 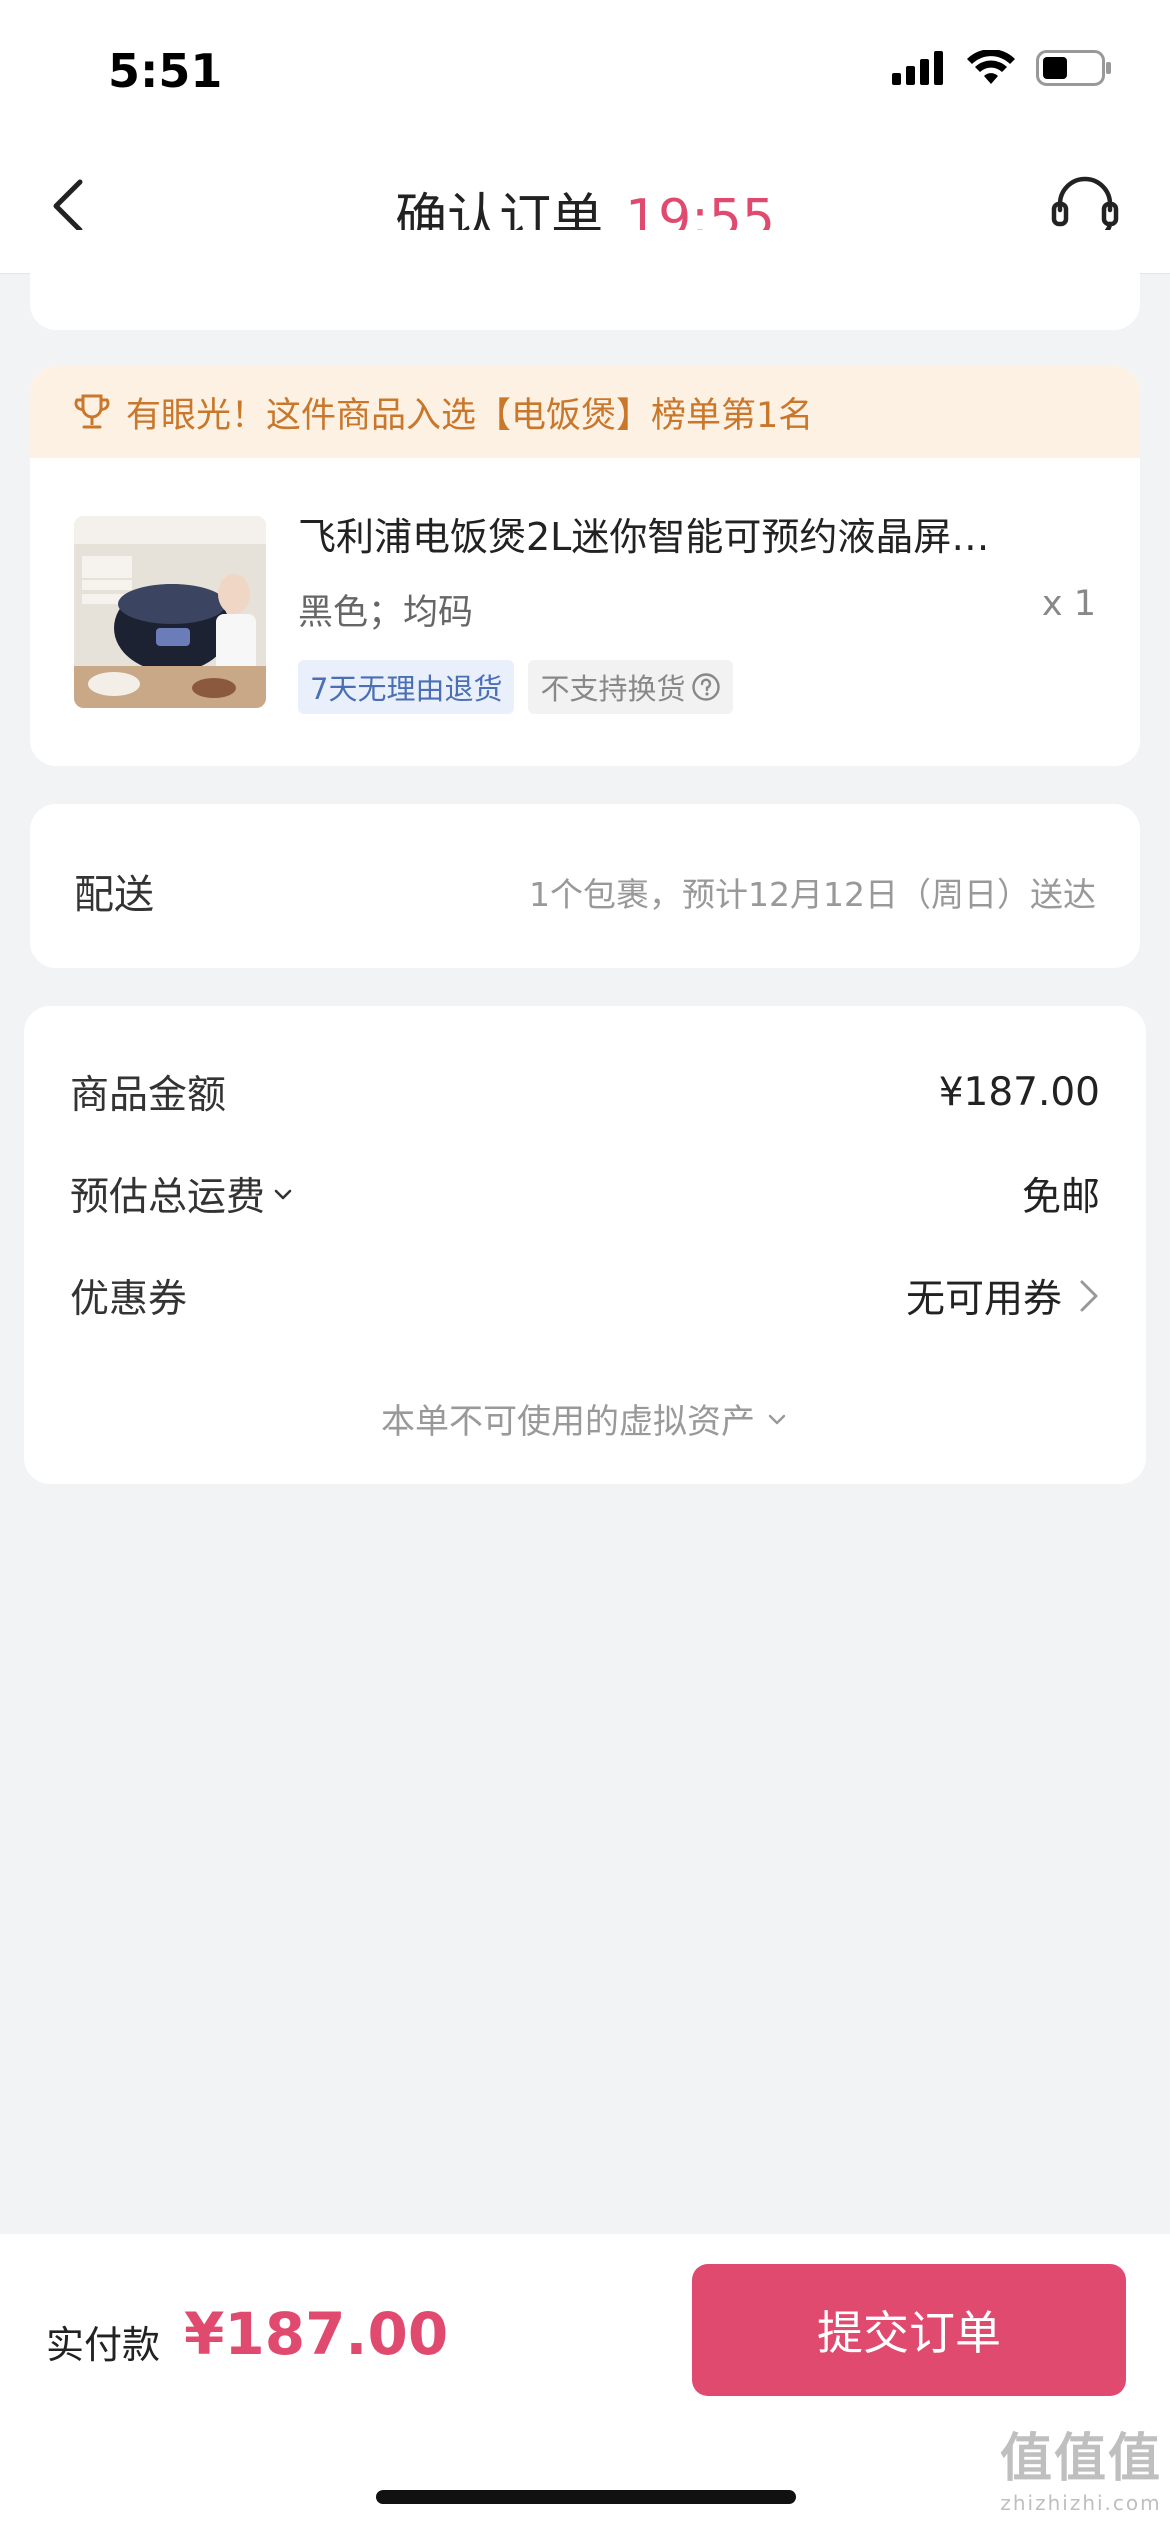 I want to click on status-bar: 5:51, so click(x=585, y=70).